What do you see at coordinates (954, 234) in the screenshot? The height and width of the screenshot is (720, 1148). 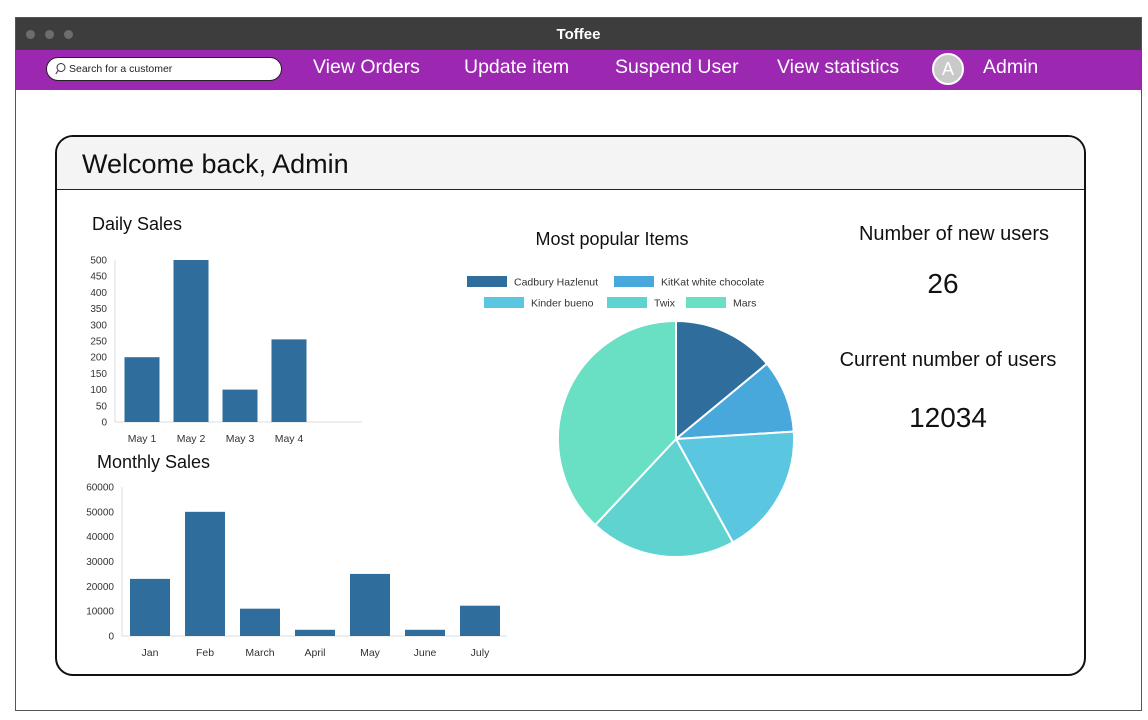 I see `new-users-label: Number of new users` at bounding box center [954, 234].